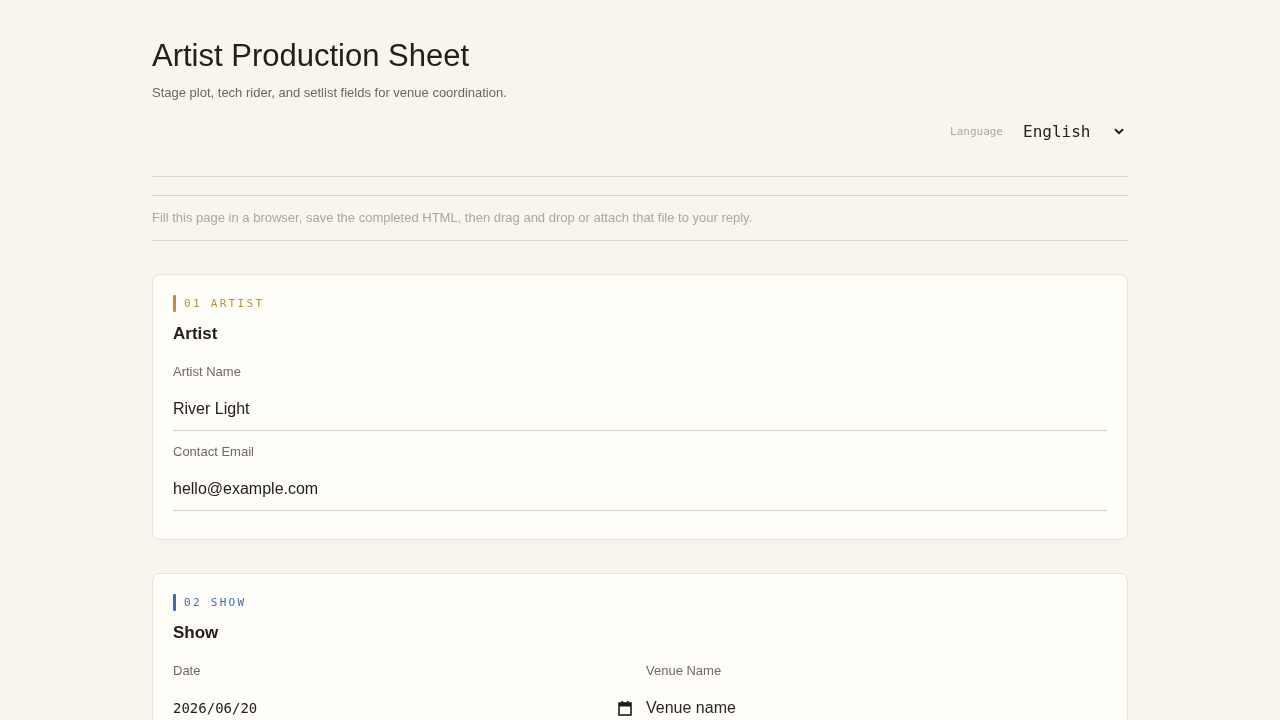 The height and width of the screenshot is (720, 1280). What do you see at coordinates (224, 303) in the screenshot?
I see `section-tag: 01 ARTIST` at bounding box center [224, 303].